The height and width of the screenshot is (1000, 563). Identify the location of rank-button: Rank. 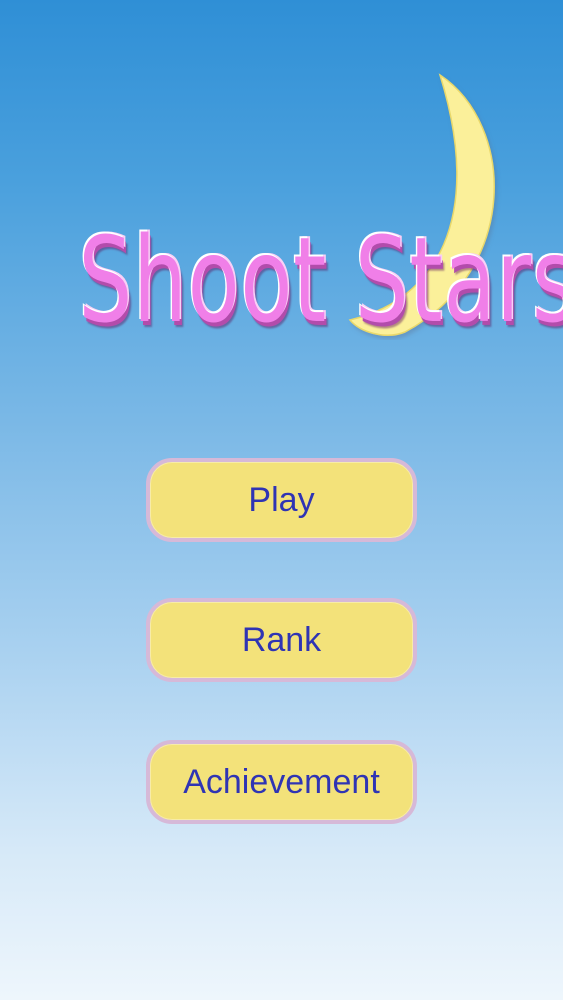
(281, 640).